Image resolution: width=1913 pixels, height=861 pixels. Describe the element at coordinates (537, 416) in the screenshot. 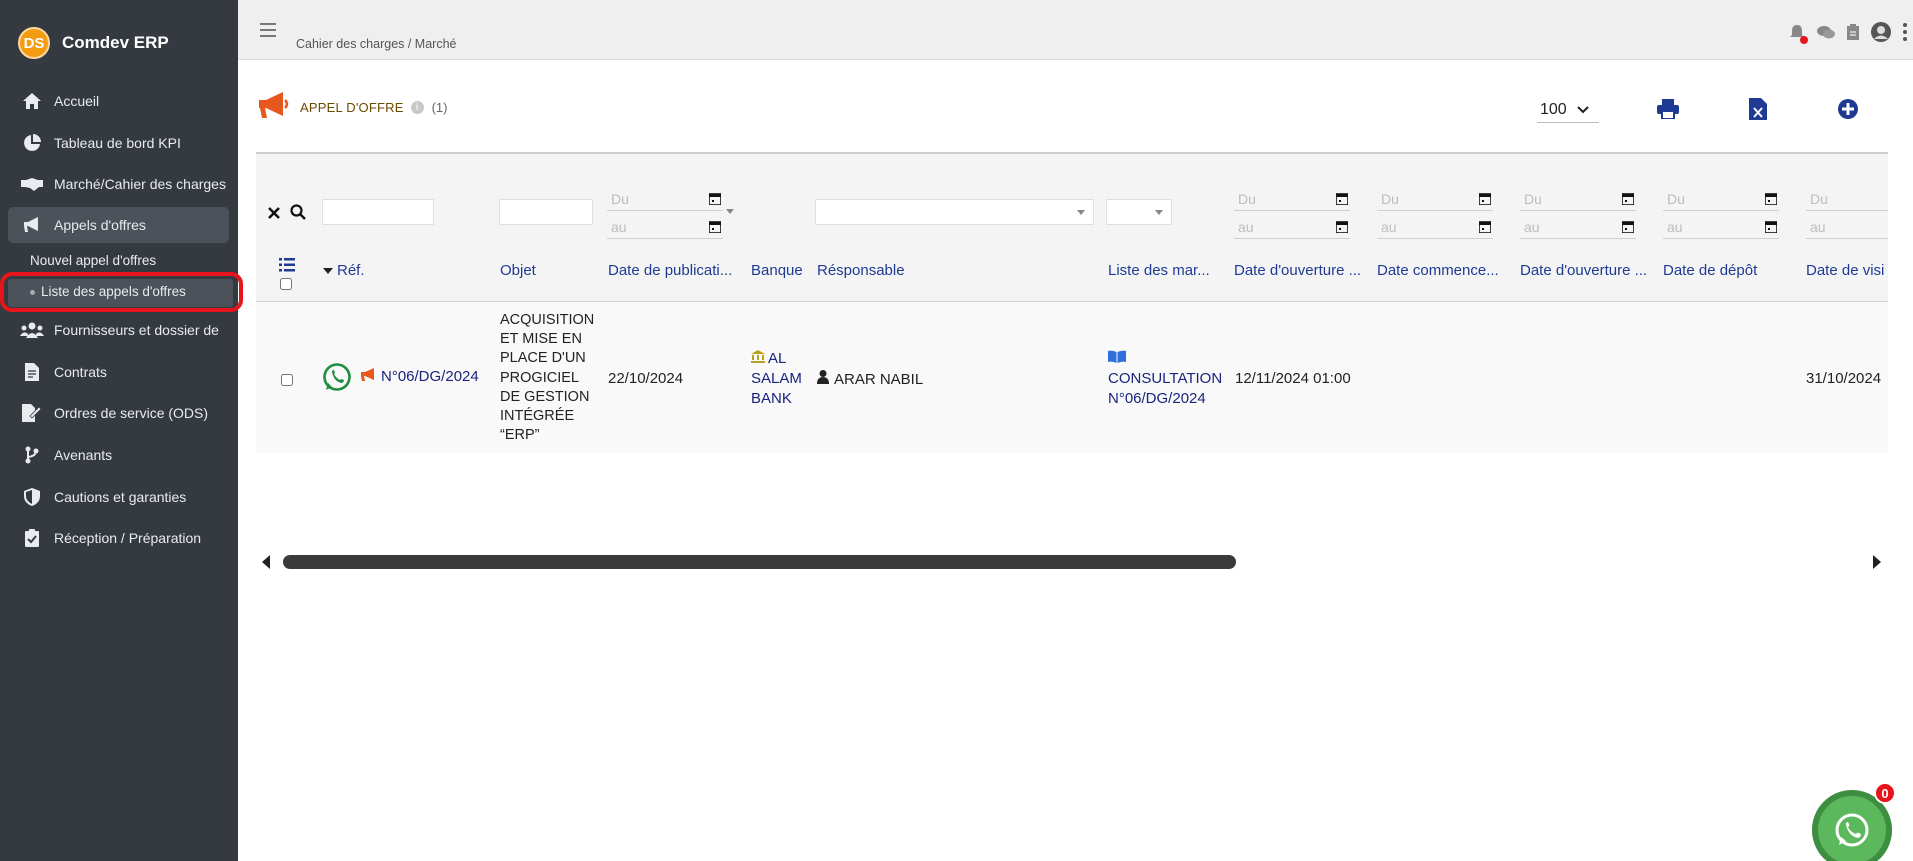

I see `objet-line: INTÉGRÉE` at that location.